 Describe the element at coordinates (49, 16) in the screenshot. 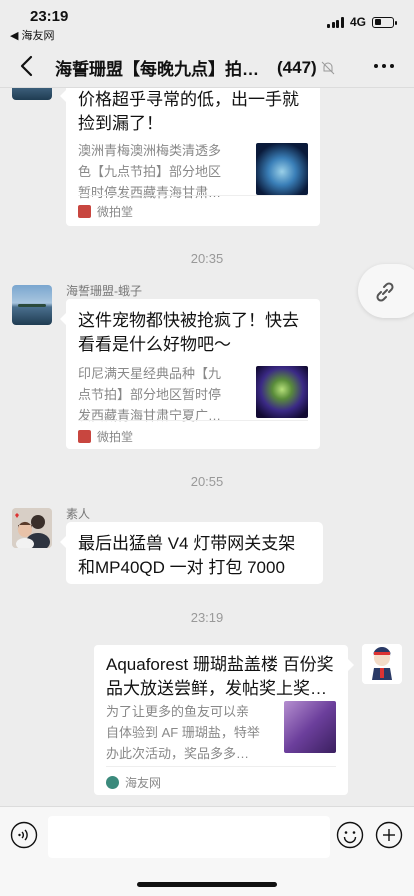

I see `status-time: 23:19` at that location.